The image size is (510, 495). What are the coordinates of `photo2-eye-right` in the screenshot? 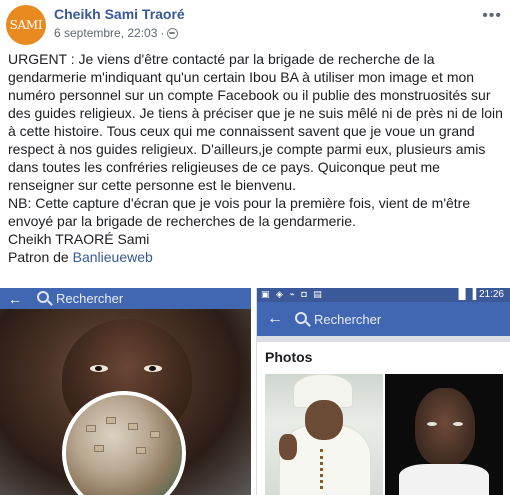 It's located at (458, 424).